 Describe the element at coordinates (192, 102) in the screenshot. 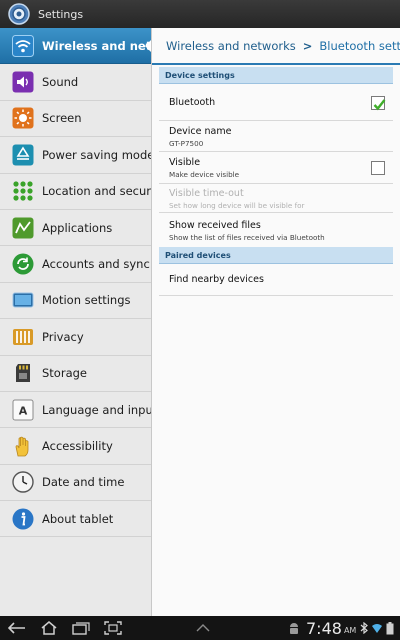

I see `setting-title: Bluetooth` at that location.